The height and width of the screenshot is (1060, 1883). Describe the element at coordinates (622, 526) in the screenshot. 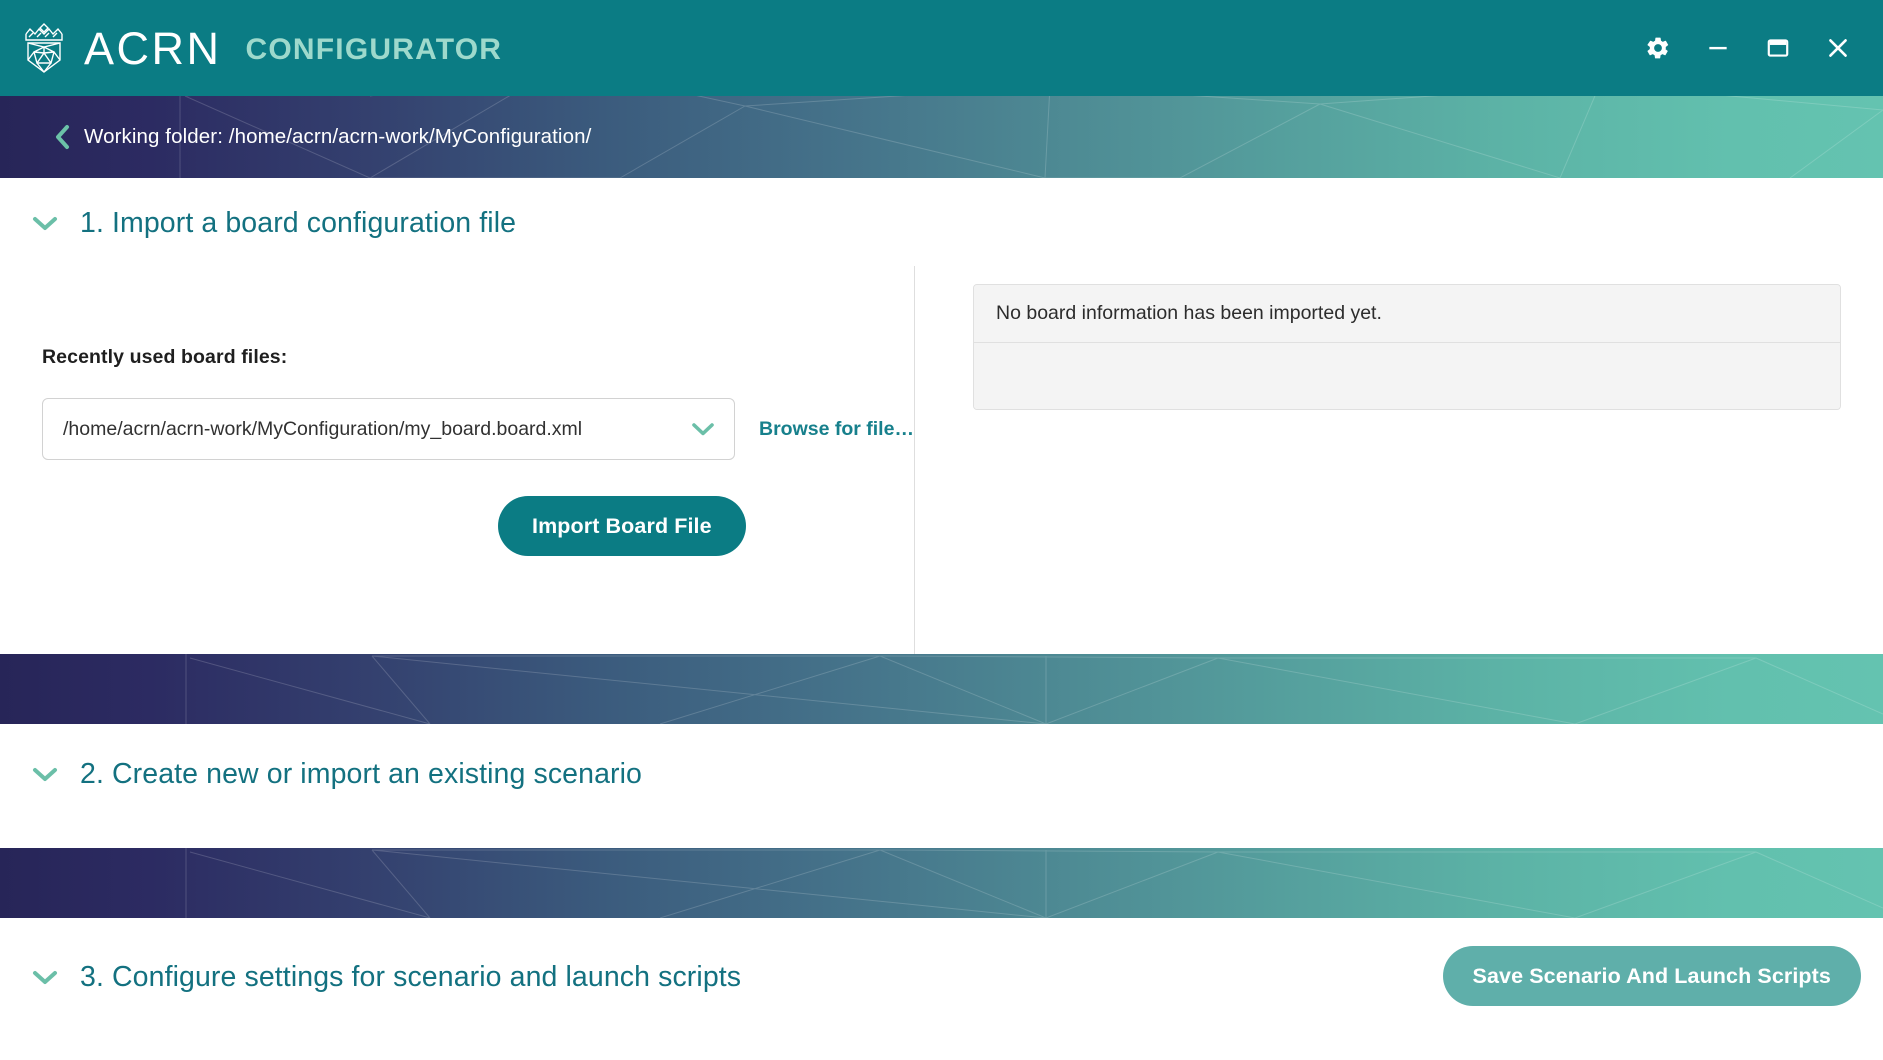

I see `import-board-file-button: Import Board File` at that location.